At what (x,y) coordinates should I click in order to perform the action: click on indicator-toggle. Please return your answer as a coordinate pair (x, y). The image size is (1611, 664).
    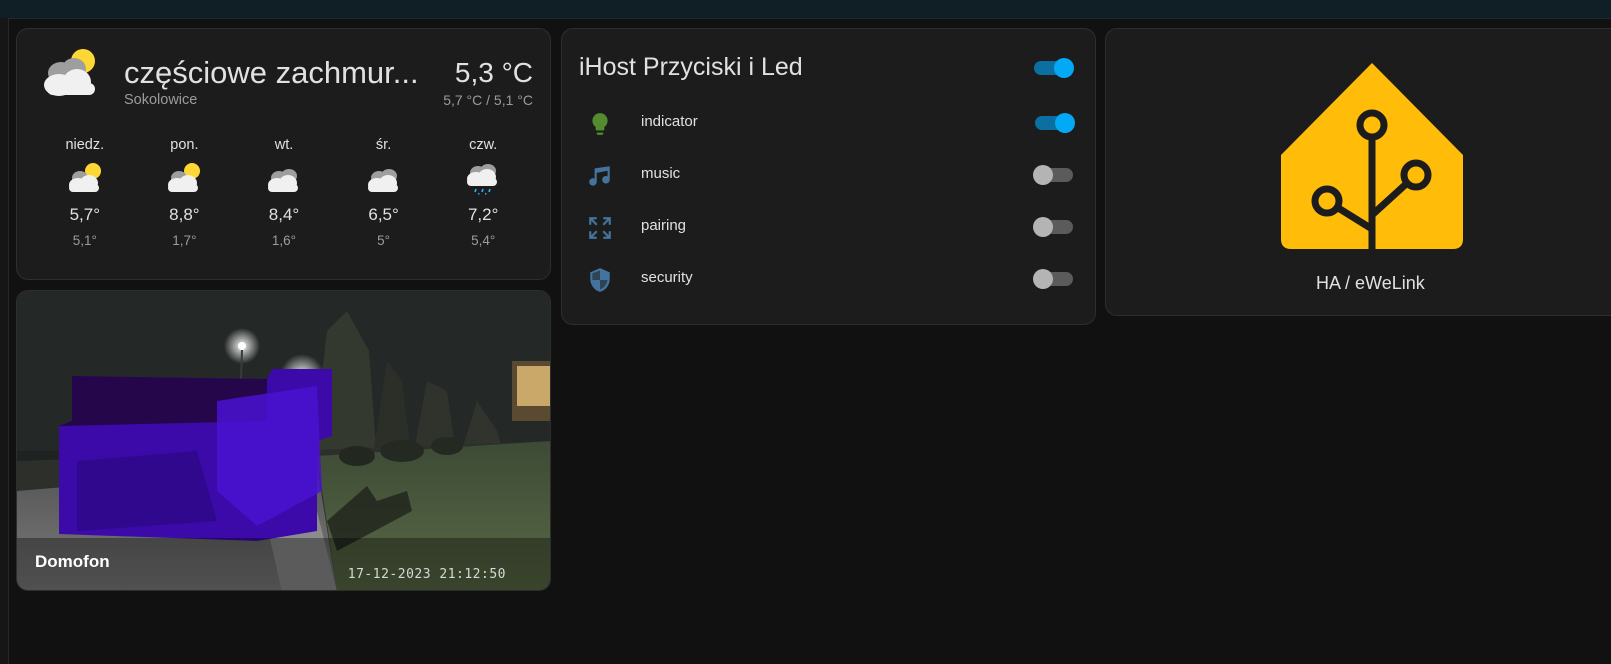
    Looking at the image, I should click on (1054, 123).